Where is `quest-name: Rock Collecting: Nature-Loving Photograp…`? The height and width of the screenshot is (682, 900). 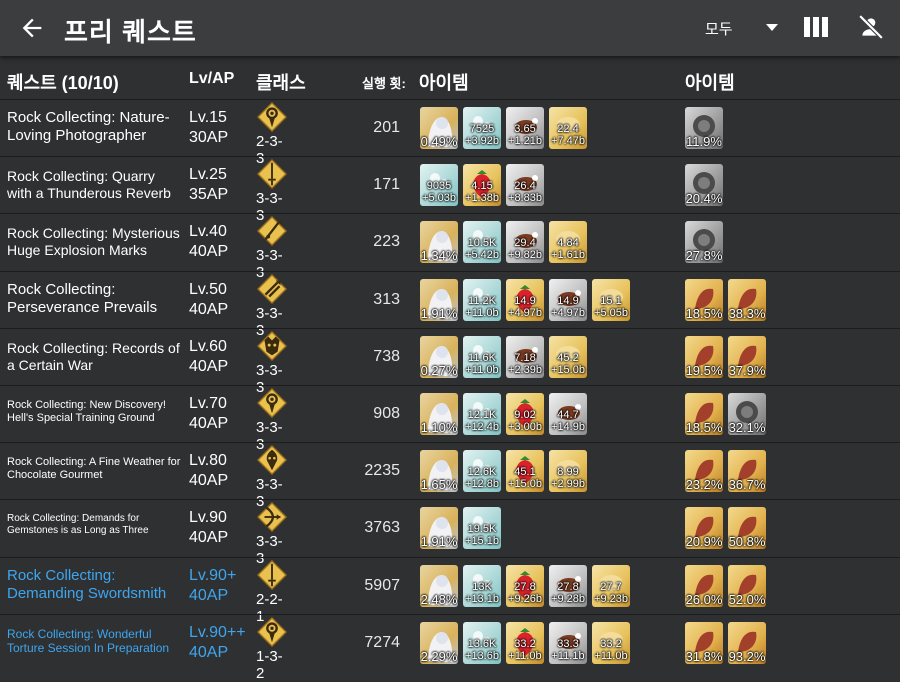
quest-name: Rock Collecting: Nature-Loving Photograp… is located at coordinates (94, 127).